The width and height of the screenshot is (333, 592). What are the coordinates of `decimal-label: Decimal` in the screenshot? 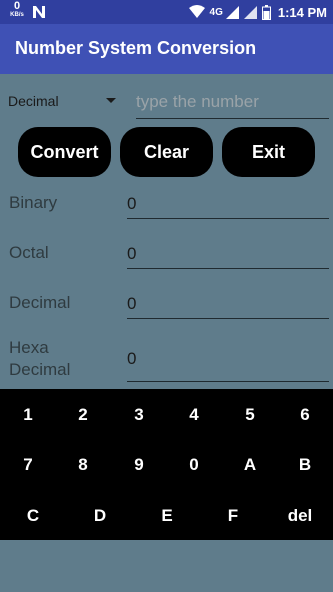 It's located at (40, 302).